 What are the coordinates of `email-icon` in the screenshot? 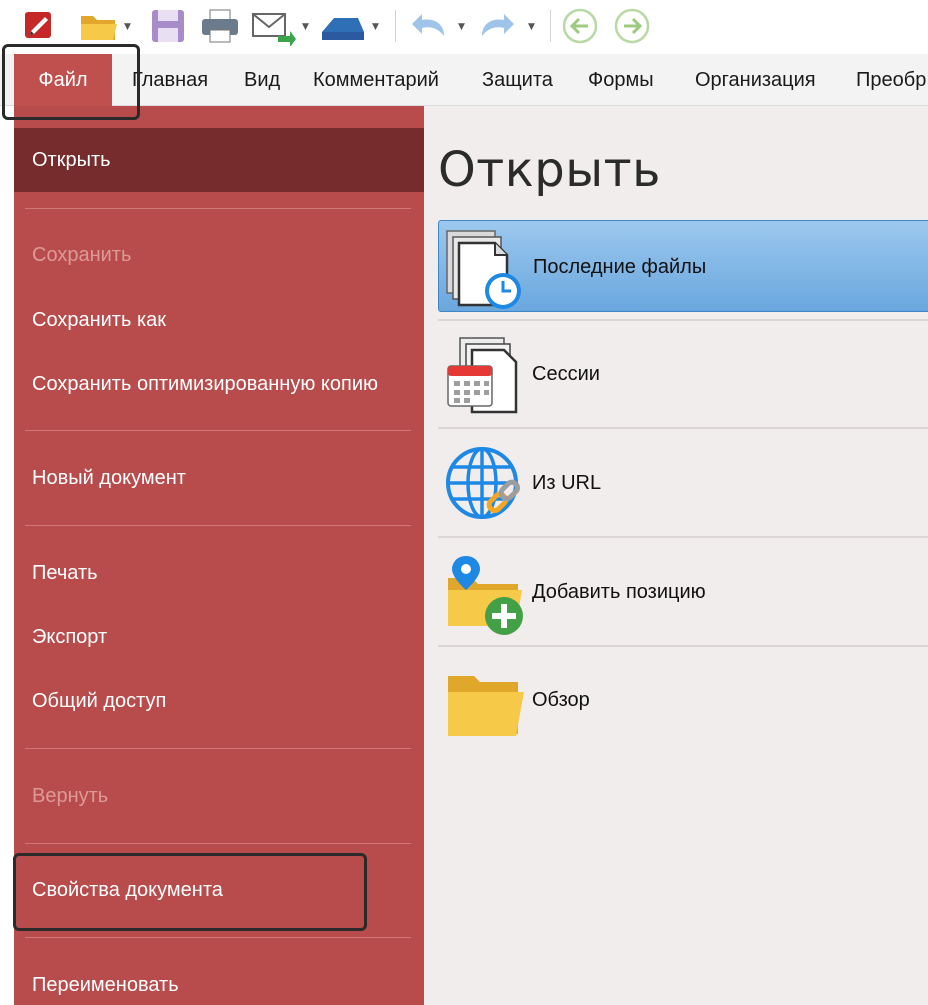 It's located at (274, 28).